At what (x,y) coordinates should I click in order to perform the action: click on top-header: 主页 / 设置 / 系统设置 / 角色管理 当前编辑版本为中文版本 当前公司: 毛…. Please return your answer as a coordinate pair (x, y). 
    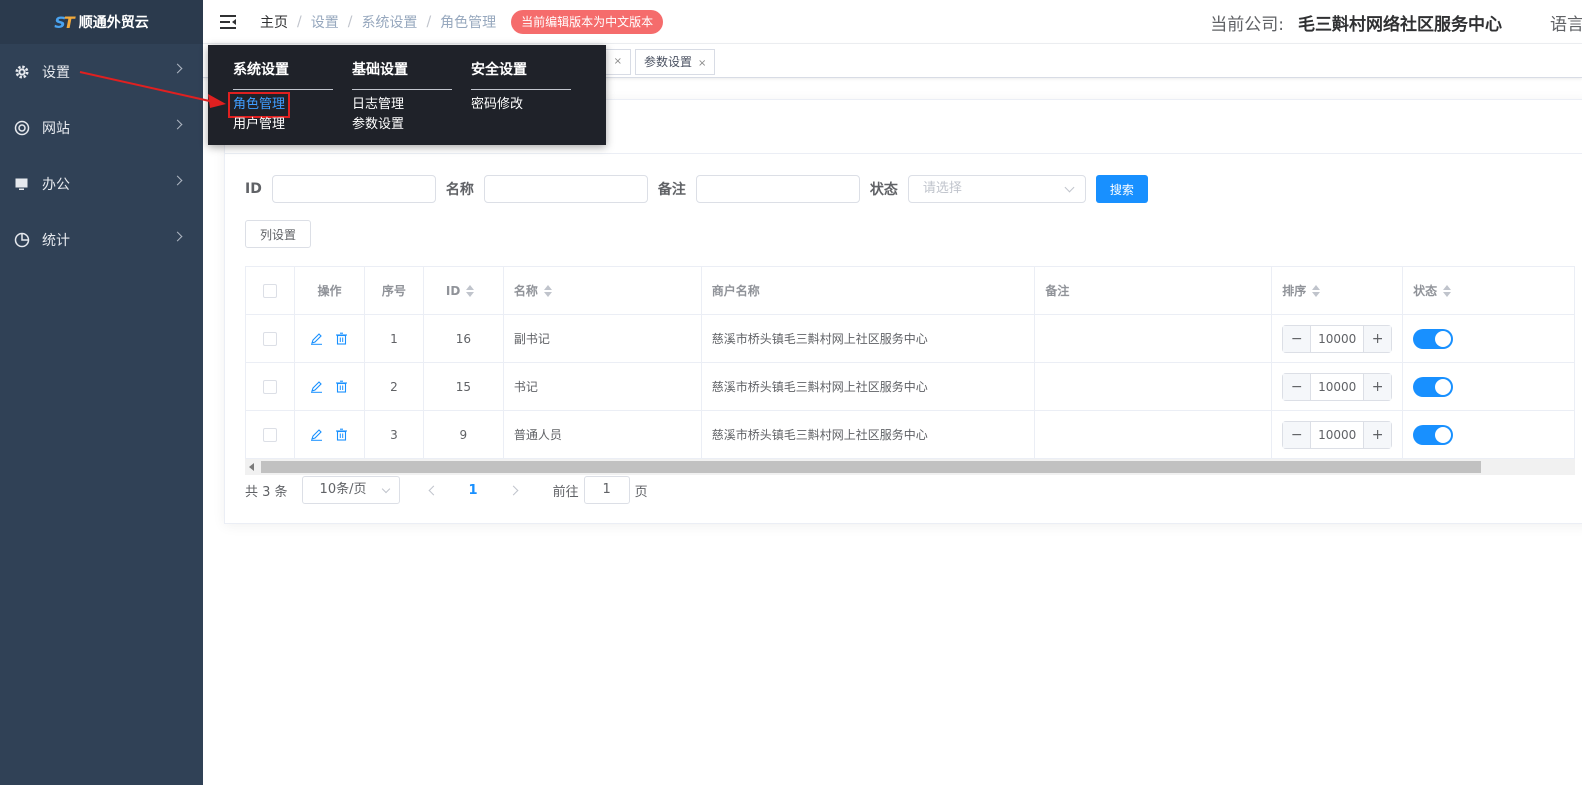
    Looking at the image, I should click on (892, 22).